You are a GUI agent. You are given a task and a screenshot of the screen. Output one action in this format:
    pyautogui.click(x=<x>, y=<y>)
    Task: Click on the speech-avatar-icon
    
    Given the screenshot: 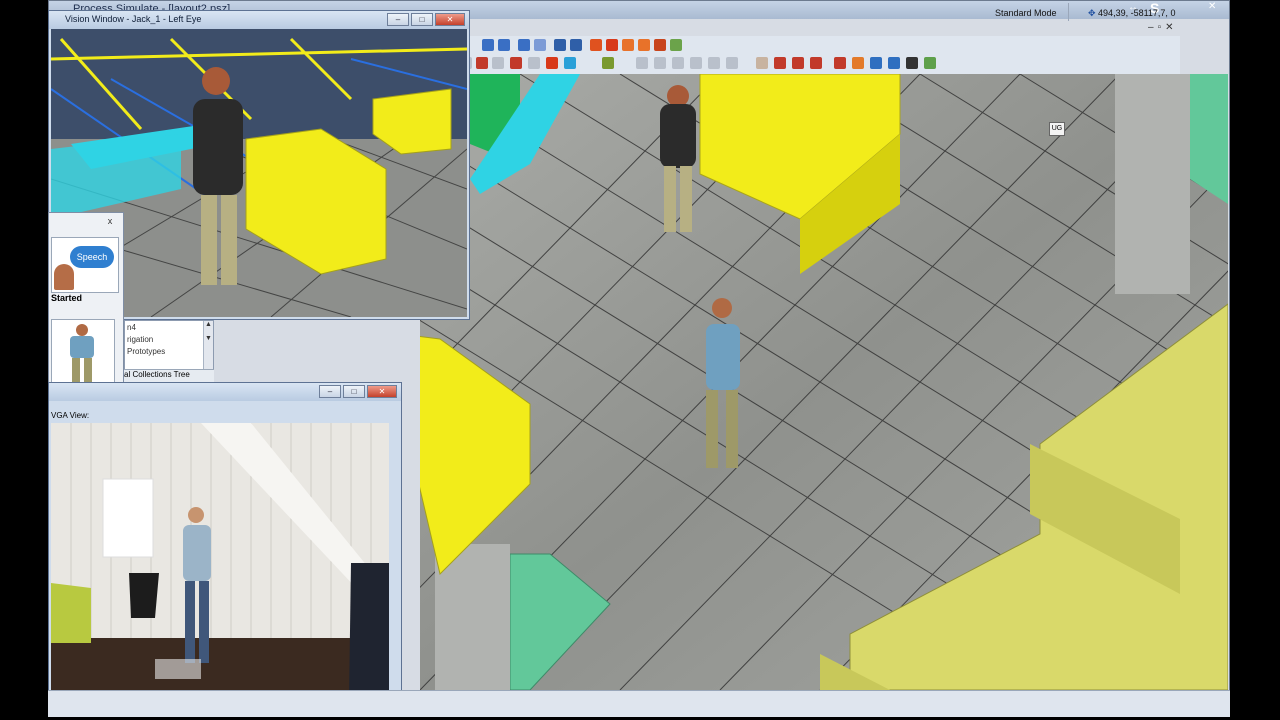 What is the action you would take?
    pyautogui.click(x=64, y=277)
    